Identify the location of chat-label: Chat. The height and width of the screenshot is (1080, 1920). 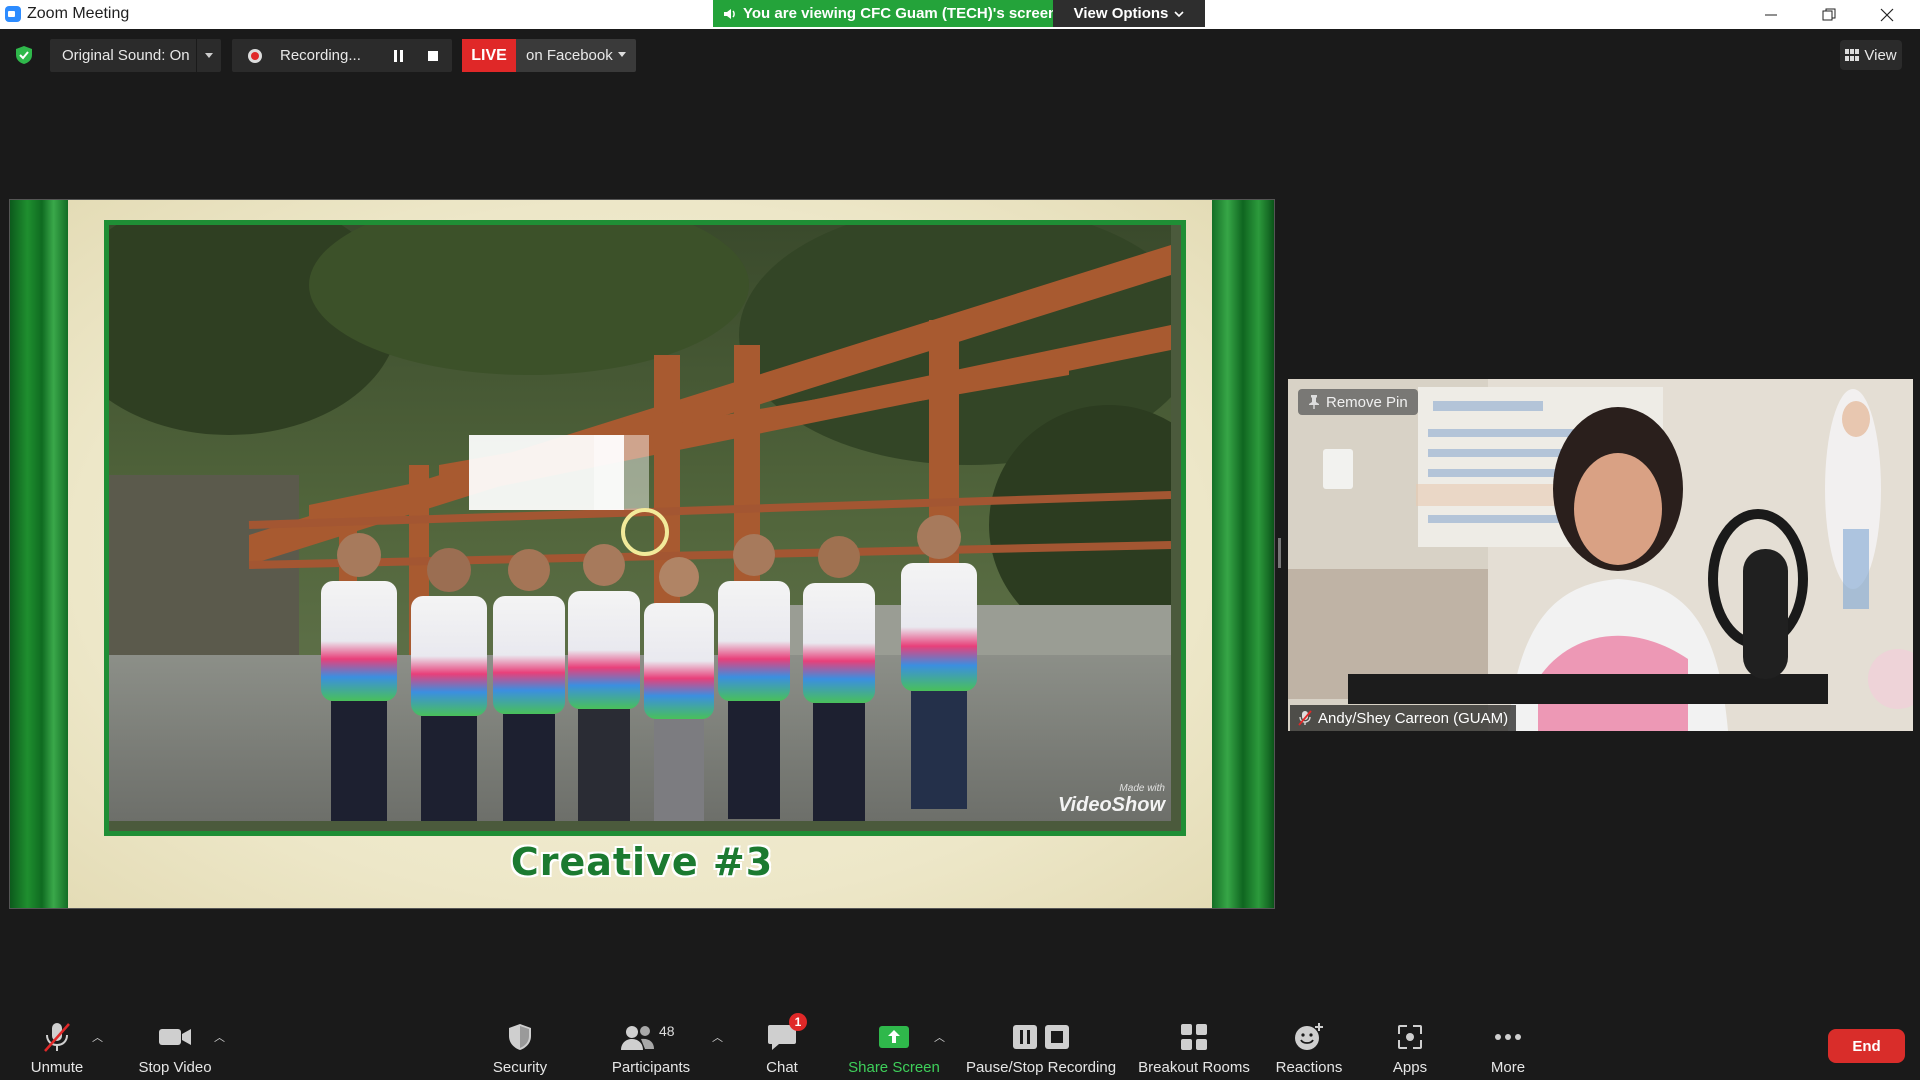
(782, 1067).